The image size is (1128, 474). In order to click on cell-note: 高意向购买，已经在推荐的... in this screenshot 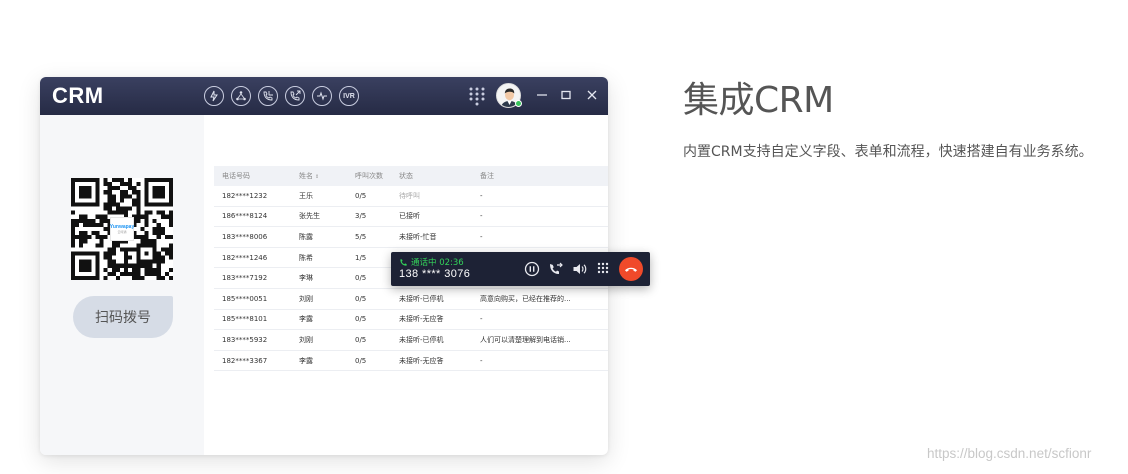, I will do `click(525, 298)`.